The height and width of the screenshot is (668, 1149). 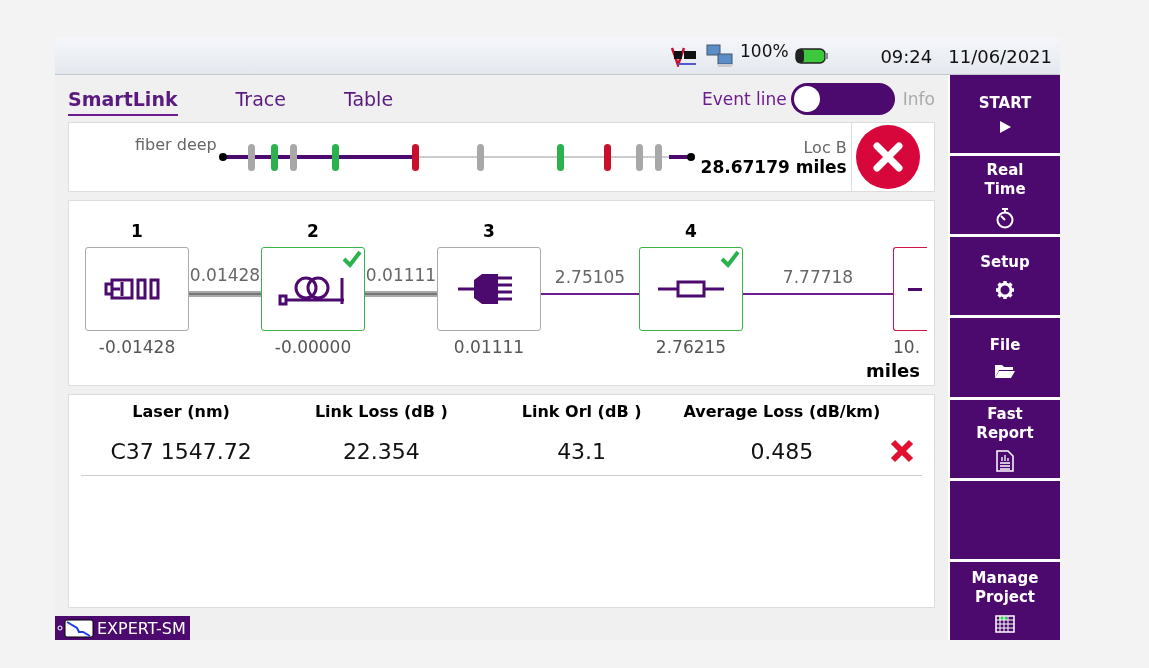 I want to click on mode-label: EXPERT-SM, so click(x=141, y=628).